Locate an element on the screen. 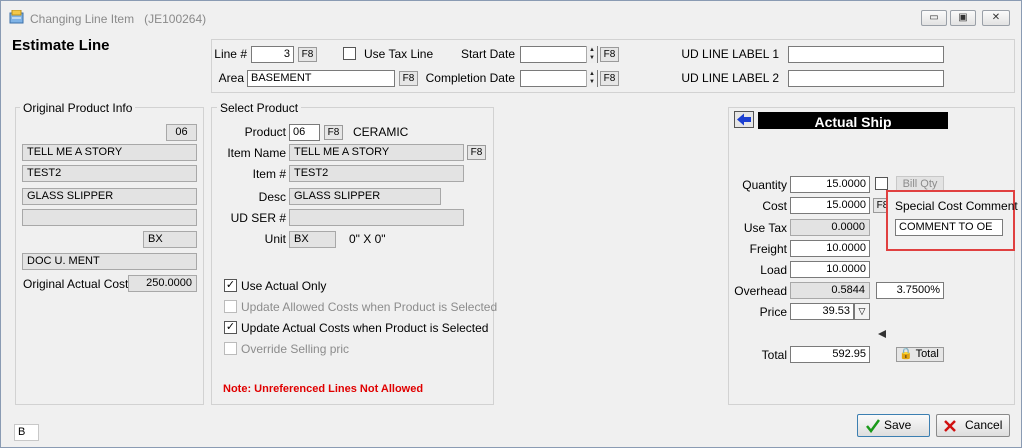 The width and height of the screenshot is (1022, 448). override-selling-label: Override Selling pric is located at coordinates (295, 349).